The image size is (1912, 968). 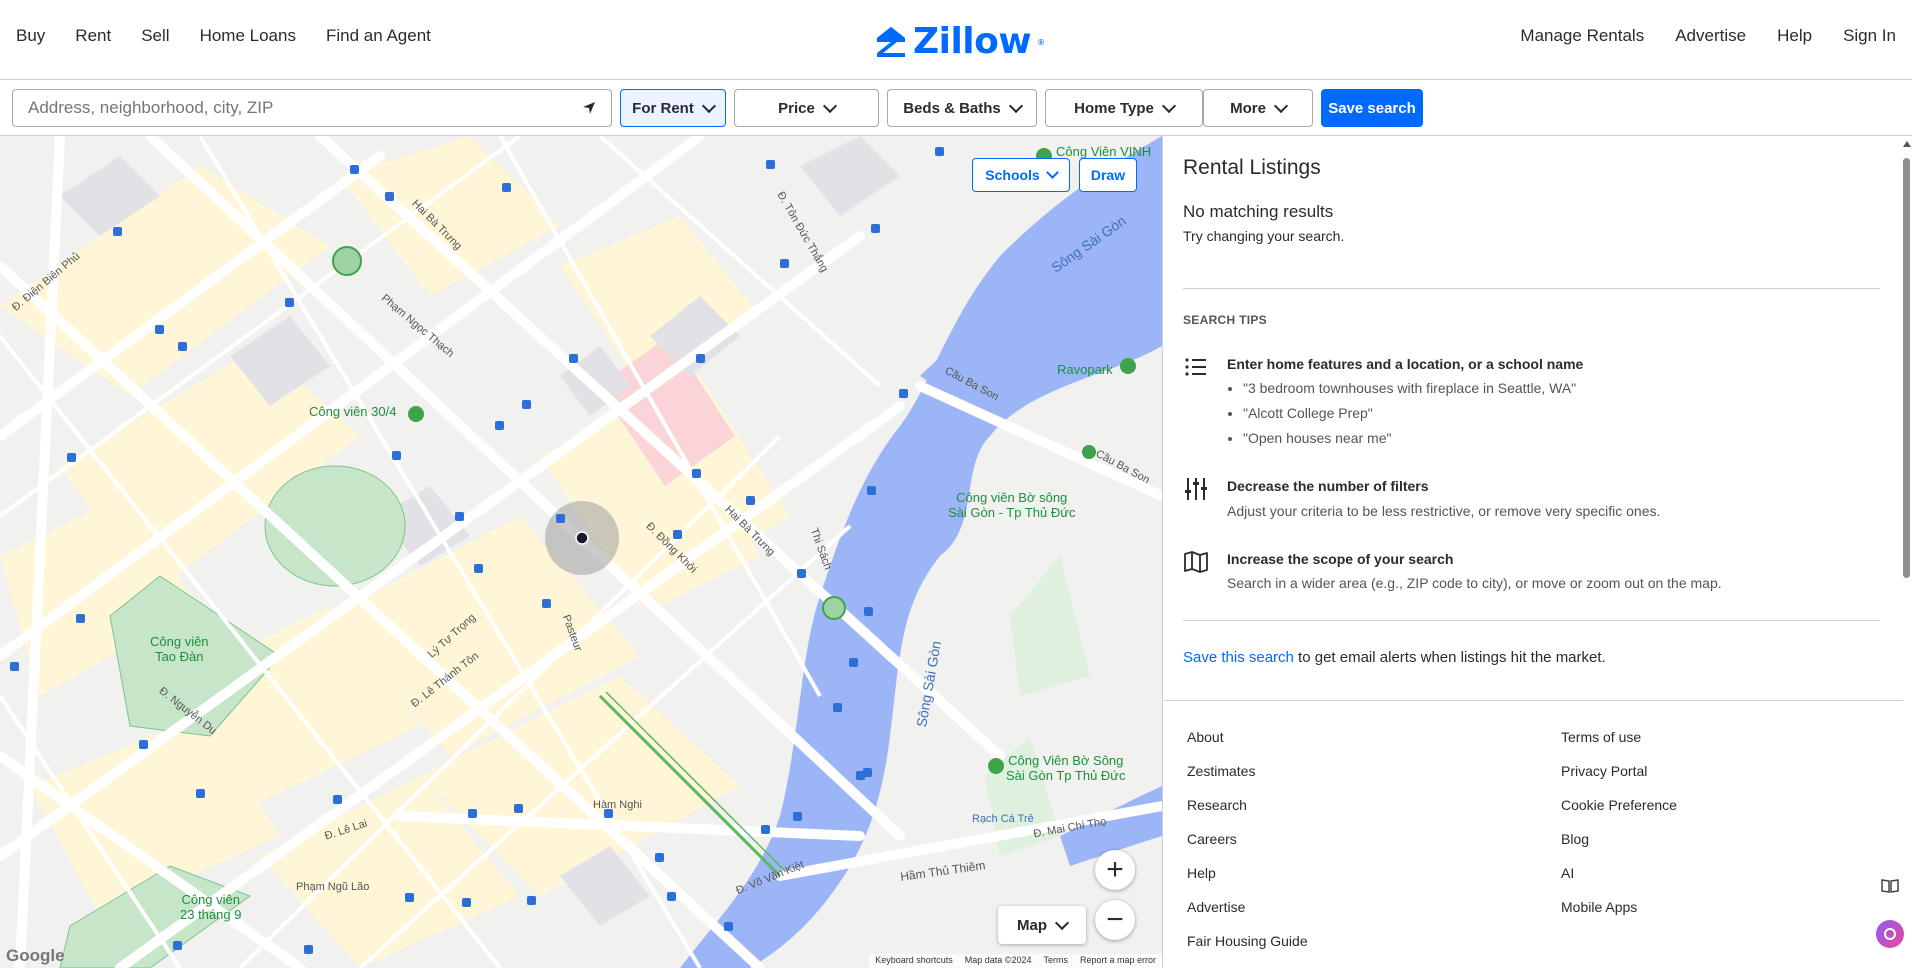 What do you see at coordinates (998, 960) in the screenshot?
I see `map-data-text: Map data ©2024` at bounding box center [998, 960].